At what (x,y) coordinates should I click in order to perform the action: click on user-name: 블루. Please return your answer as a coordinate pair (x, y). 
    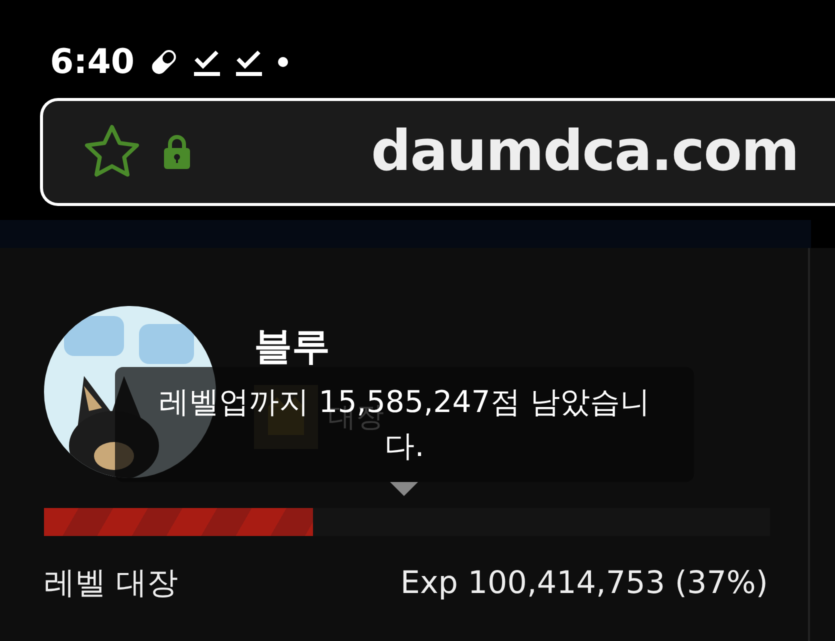
    Looking at the image, I should click on (292, 346).